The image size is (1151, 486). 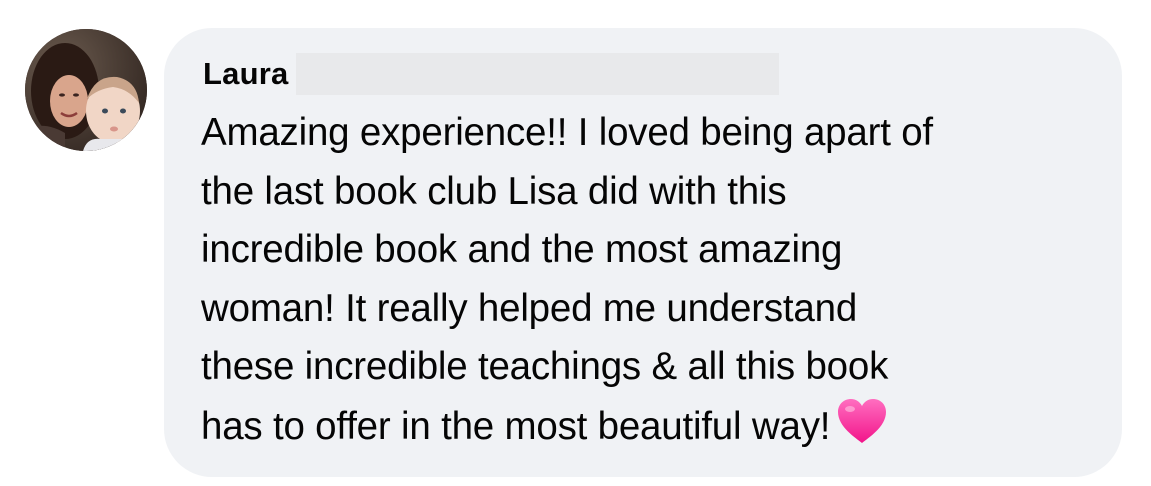 I want to click on avatar, so click(x=86, y=90).